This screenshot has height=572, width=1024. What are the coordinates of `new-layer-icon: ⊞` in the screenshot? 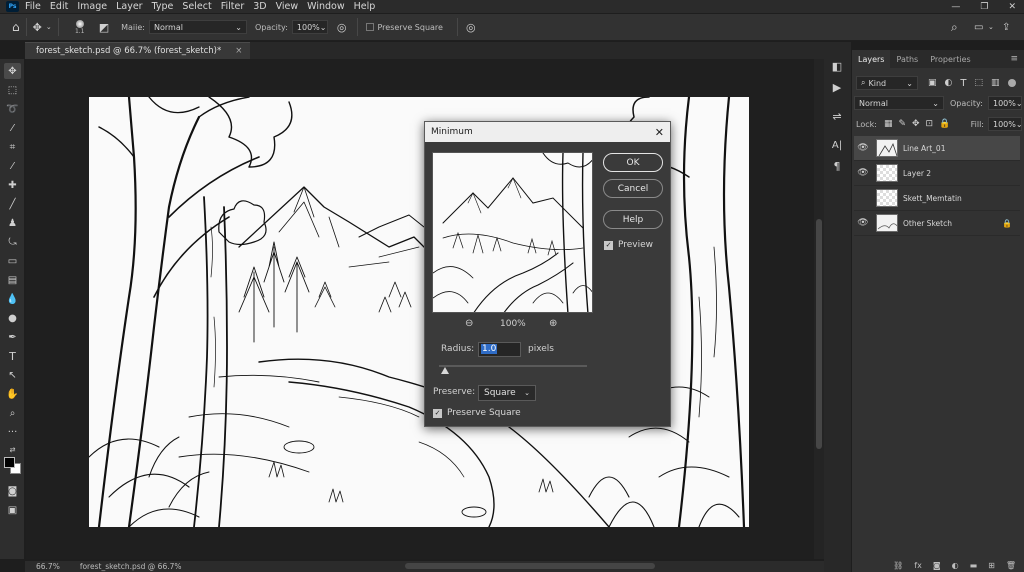 It's located at (991, 565).